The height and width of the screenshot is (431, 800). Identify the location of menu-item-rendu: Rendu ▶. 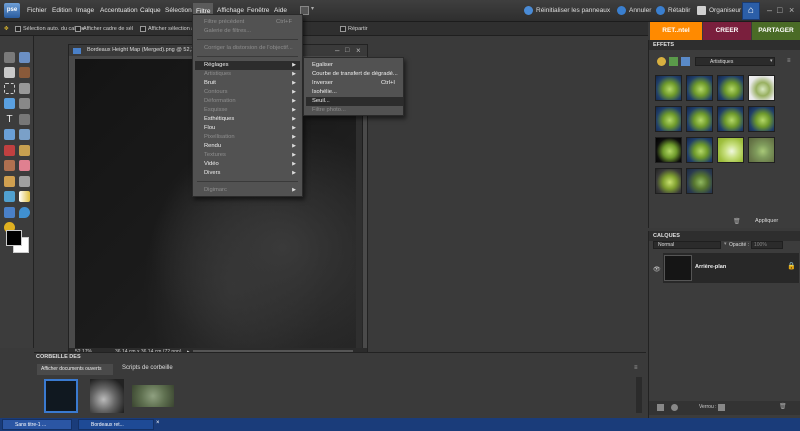
(247, 146).